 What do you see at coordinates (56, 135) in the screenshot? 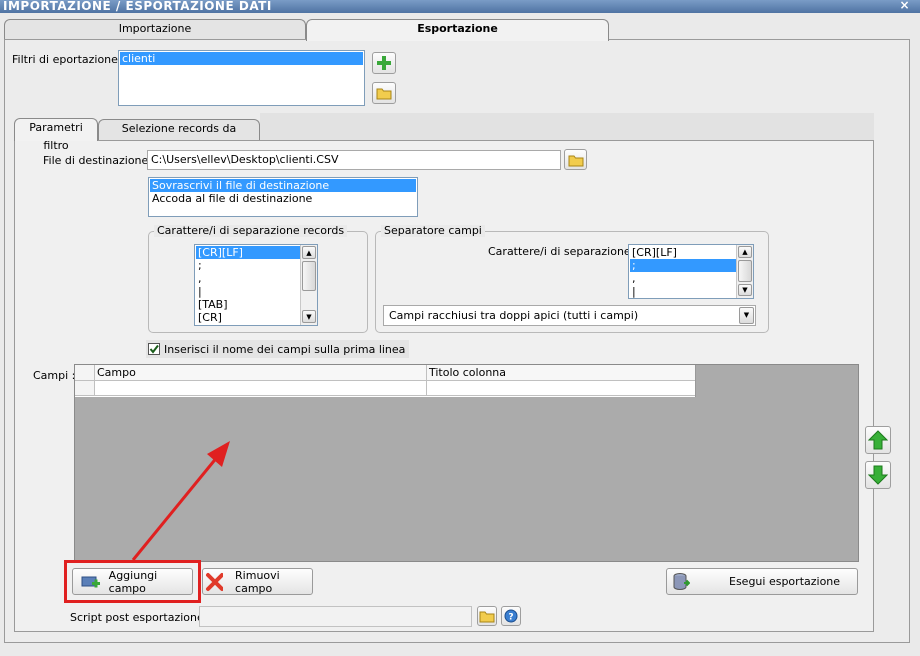
I see `tab-parametri-filtro: Parametri filtro` at bounding box center [56, 135].